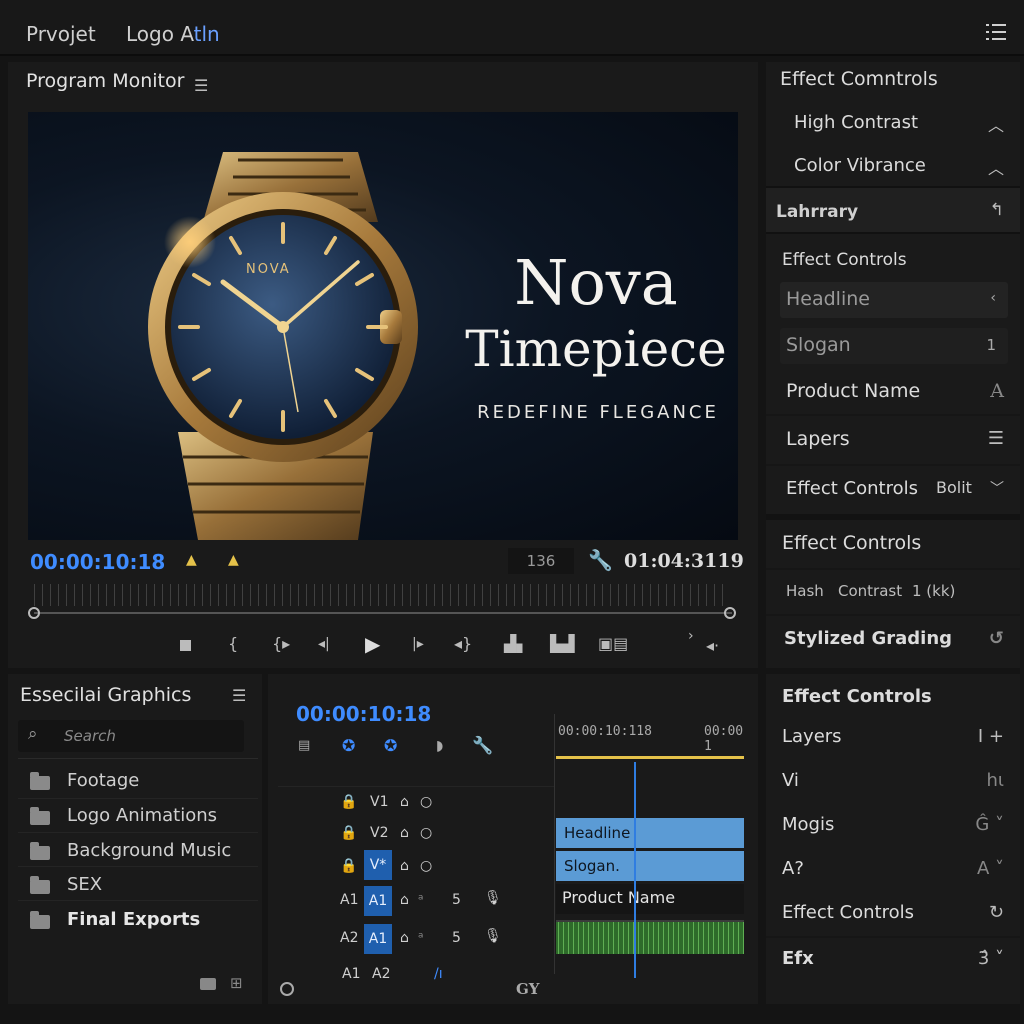 The width and height of the screenshot is (1024, 1024). Describe the element at coordinates (173, 34) in the screenshot. I see `menu-logo-anim: Logo Atln` at that location.